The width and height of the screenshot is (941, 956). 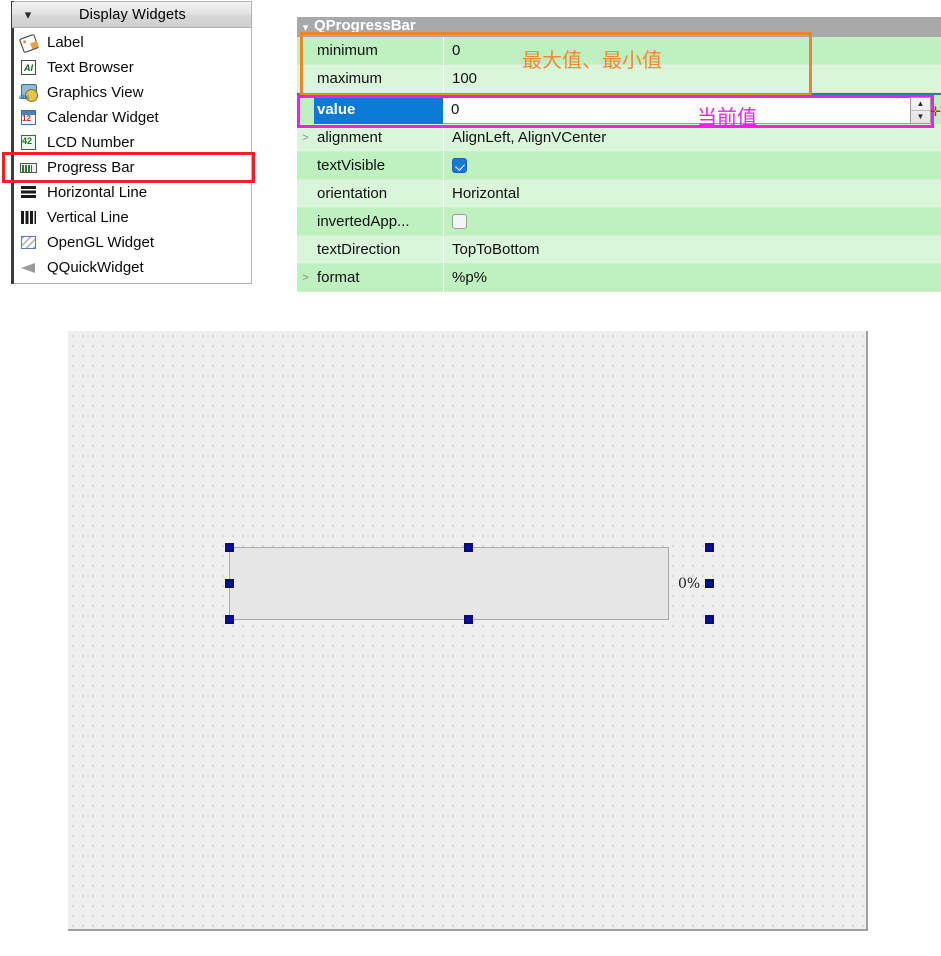 What do you see at coordinates (229, 547) in the screenshot?
I see `resize-handle-top-left` at bounding box center [229, 547].